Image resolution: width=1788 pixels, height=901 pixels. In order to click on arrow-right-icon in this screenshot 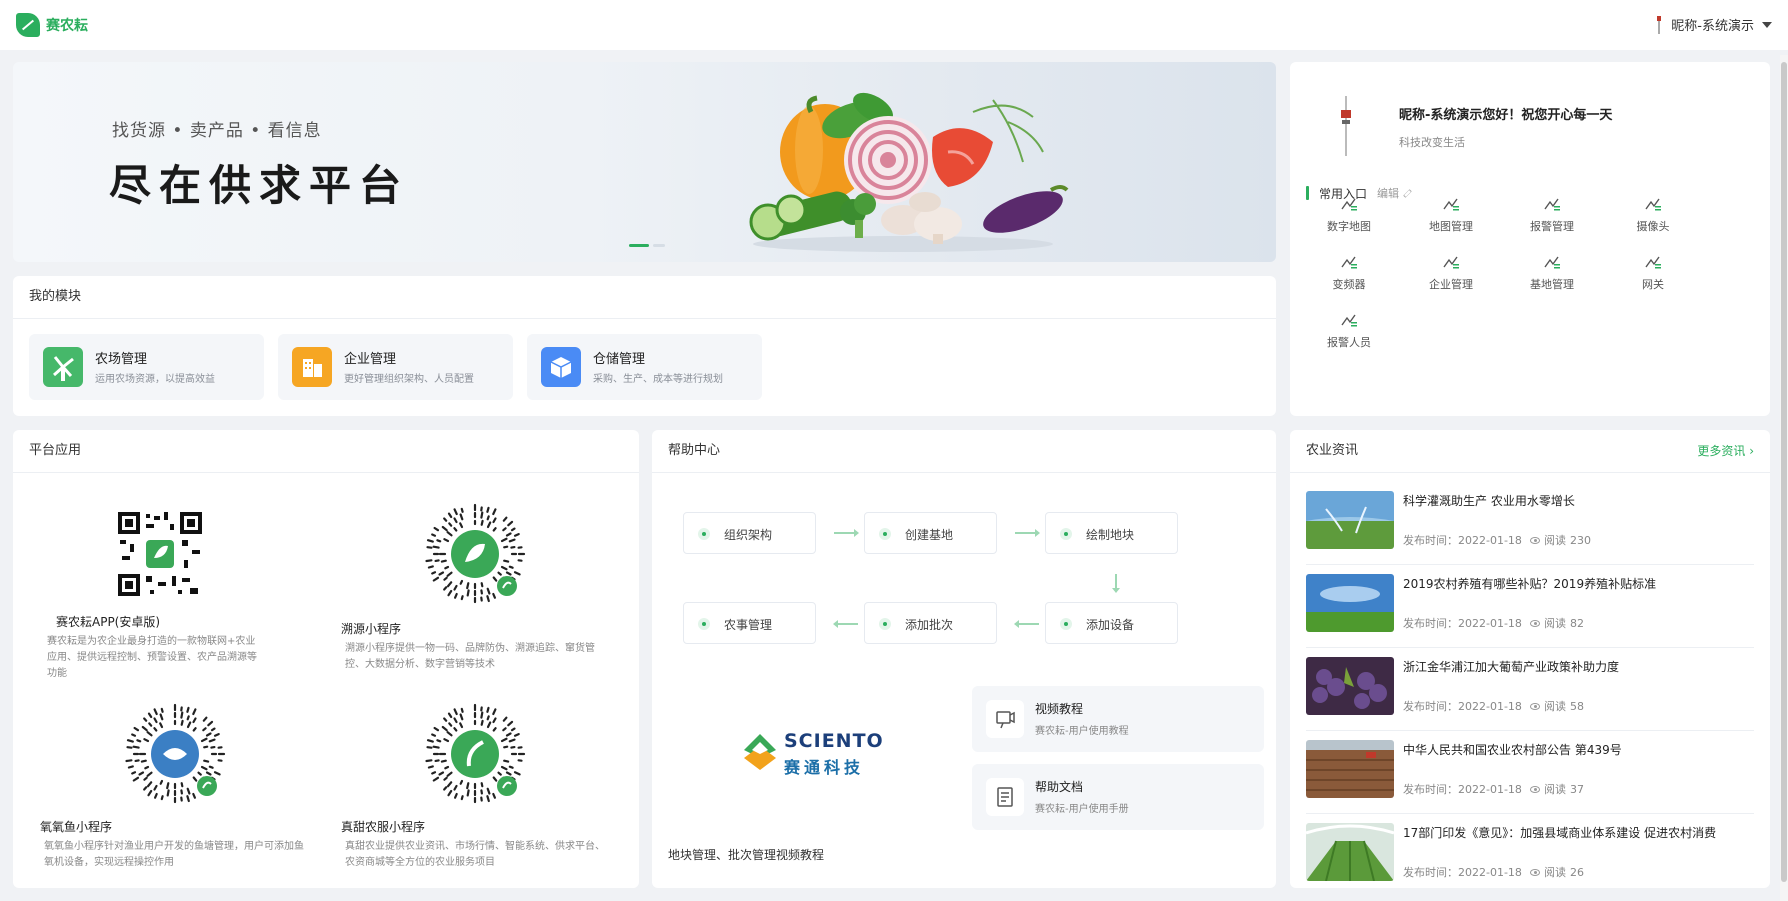, I will do `click(846, 533)`.